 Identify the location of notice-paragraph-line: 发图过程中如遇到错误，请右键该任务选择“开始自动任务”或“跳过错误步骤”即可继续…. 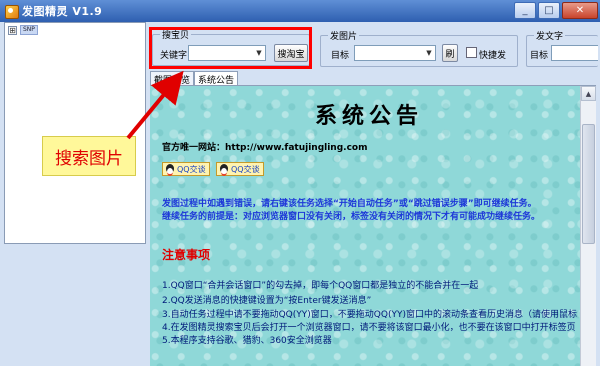
(349, 204).